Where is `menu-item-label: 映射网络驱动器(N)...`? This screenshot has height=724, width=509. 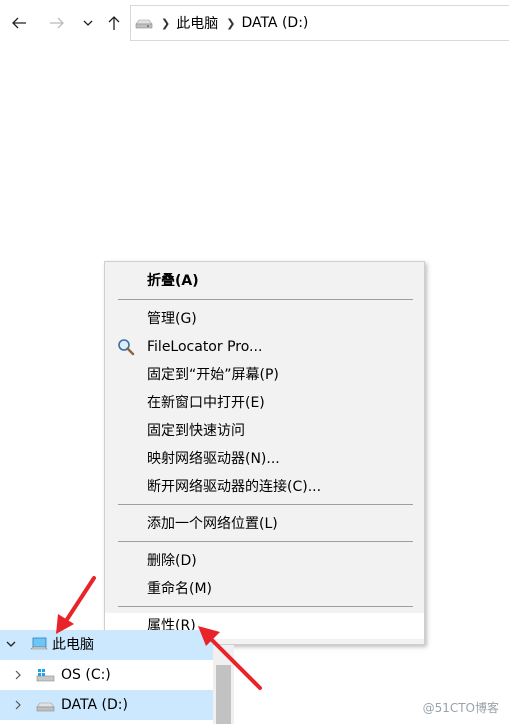 menu-item-label: 映射网络驱动器(N)... is located at coordinates (213, 459).